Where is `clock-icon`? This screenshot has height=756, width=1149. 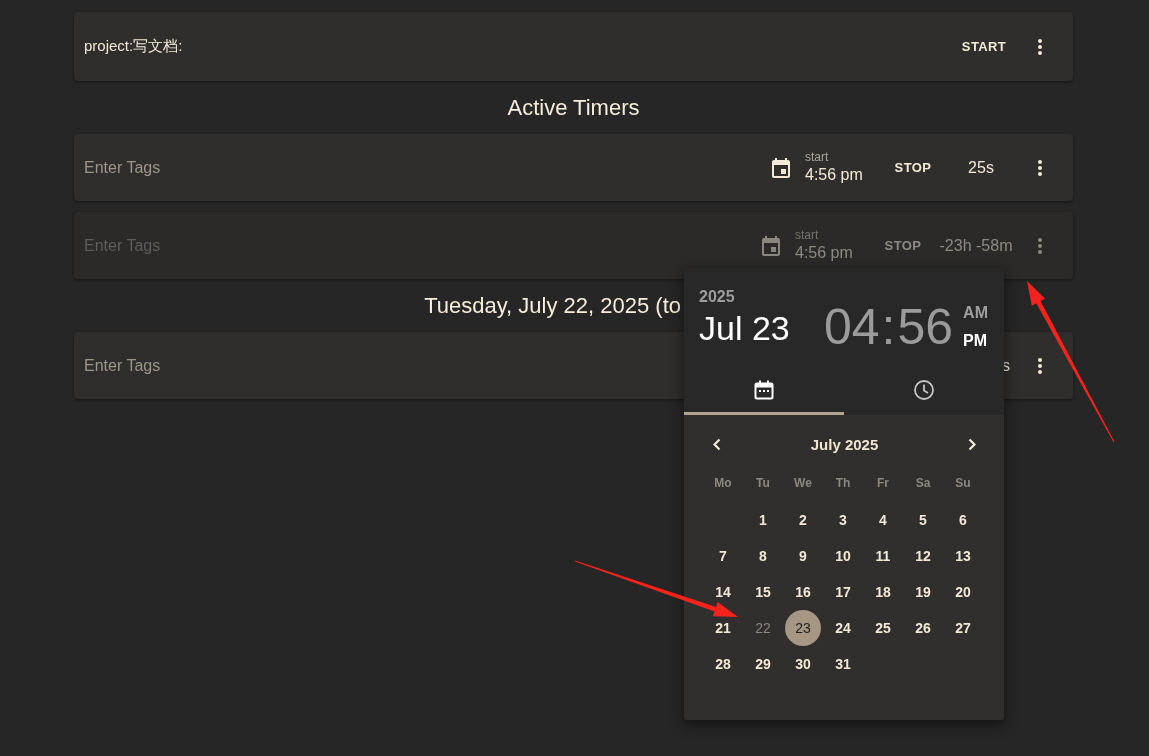 clock-icon is located at coordinates (924, 390).